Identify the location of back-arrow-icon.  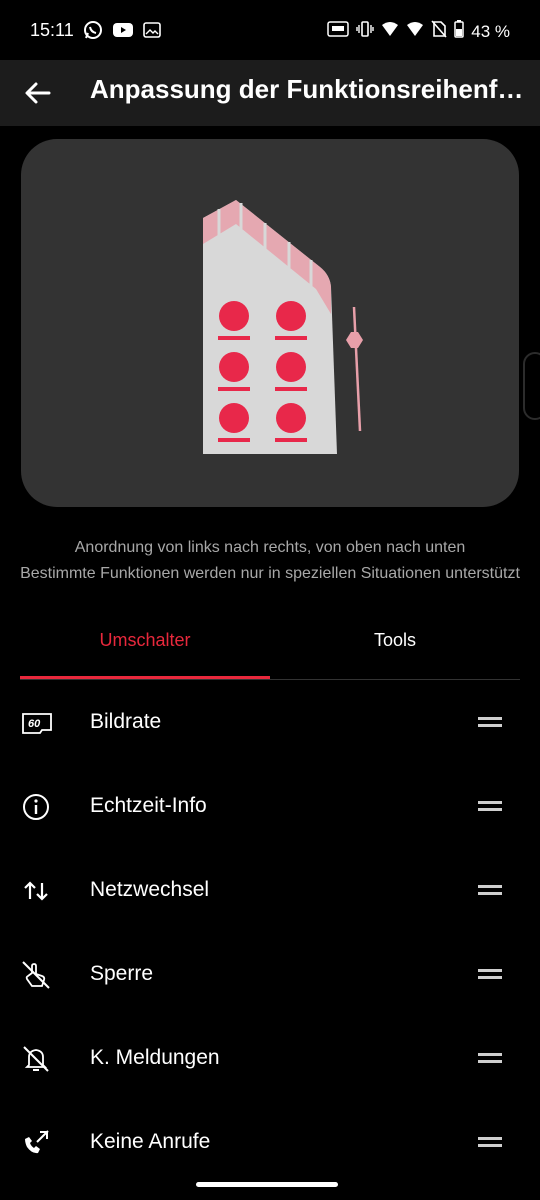
(38, 93).